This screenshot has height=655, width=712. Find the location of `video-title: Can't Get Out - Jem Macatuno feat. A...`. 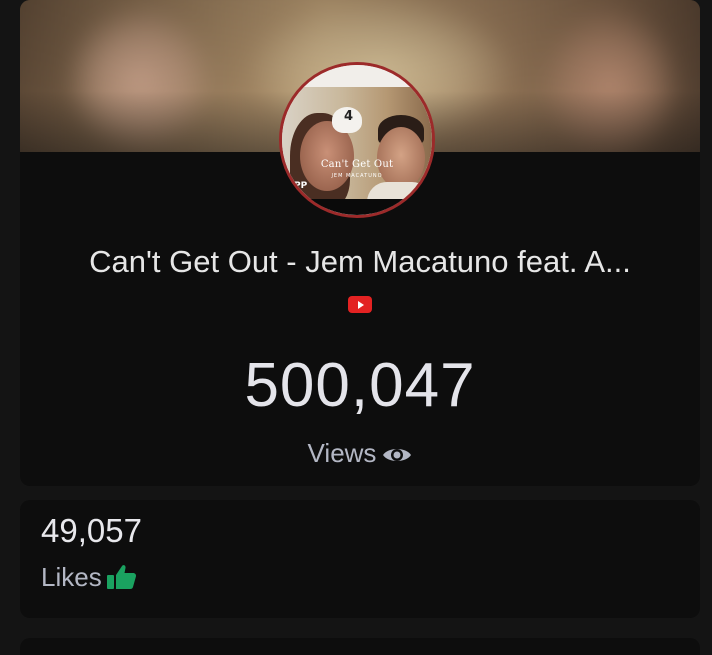

video-title: Can't Get Out - Jem Macatuno feat. A... is located at coordinates (360, 262).